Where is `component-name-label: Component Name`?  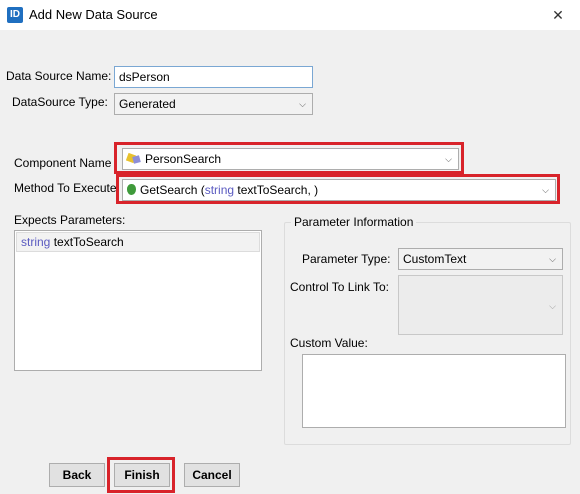 component-name-label: Component Name is located at coordinates (63, 163).